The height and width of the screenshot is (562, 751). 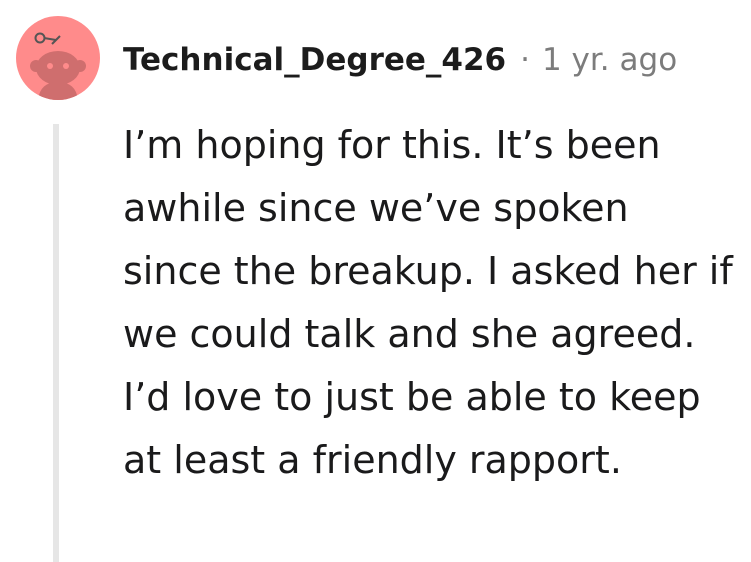 I want to click on avatar, so click(x=58, y=58).